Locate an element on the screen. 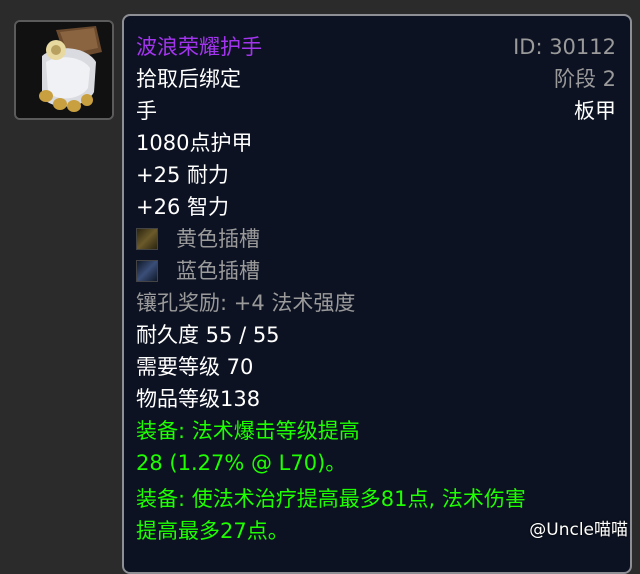 This screenshot has height=574, width=640. bind-type: 拾取后绑定 is located at coordinates (188, 79).